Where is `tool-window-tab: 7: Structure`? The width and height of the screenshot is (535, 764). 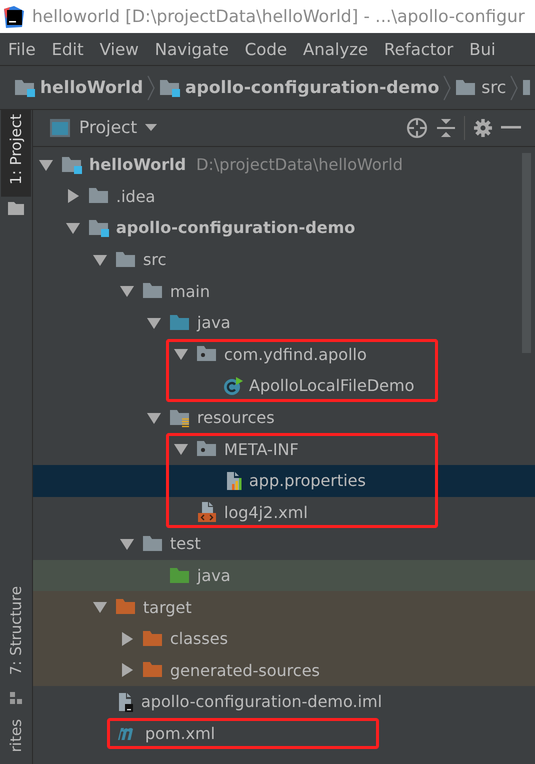 tool-window-tab: 7: Structure is located at coordinates (16, 634).